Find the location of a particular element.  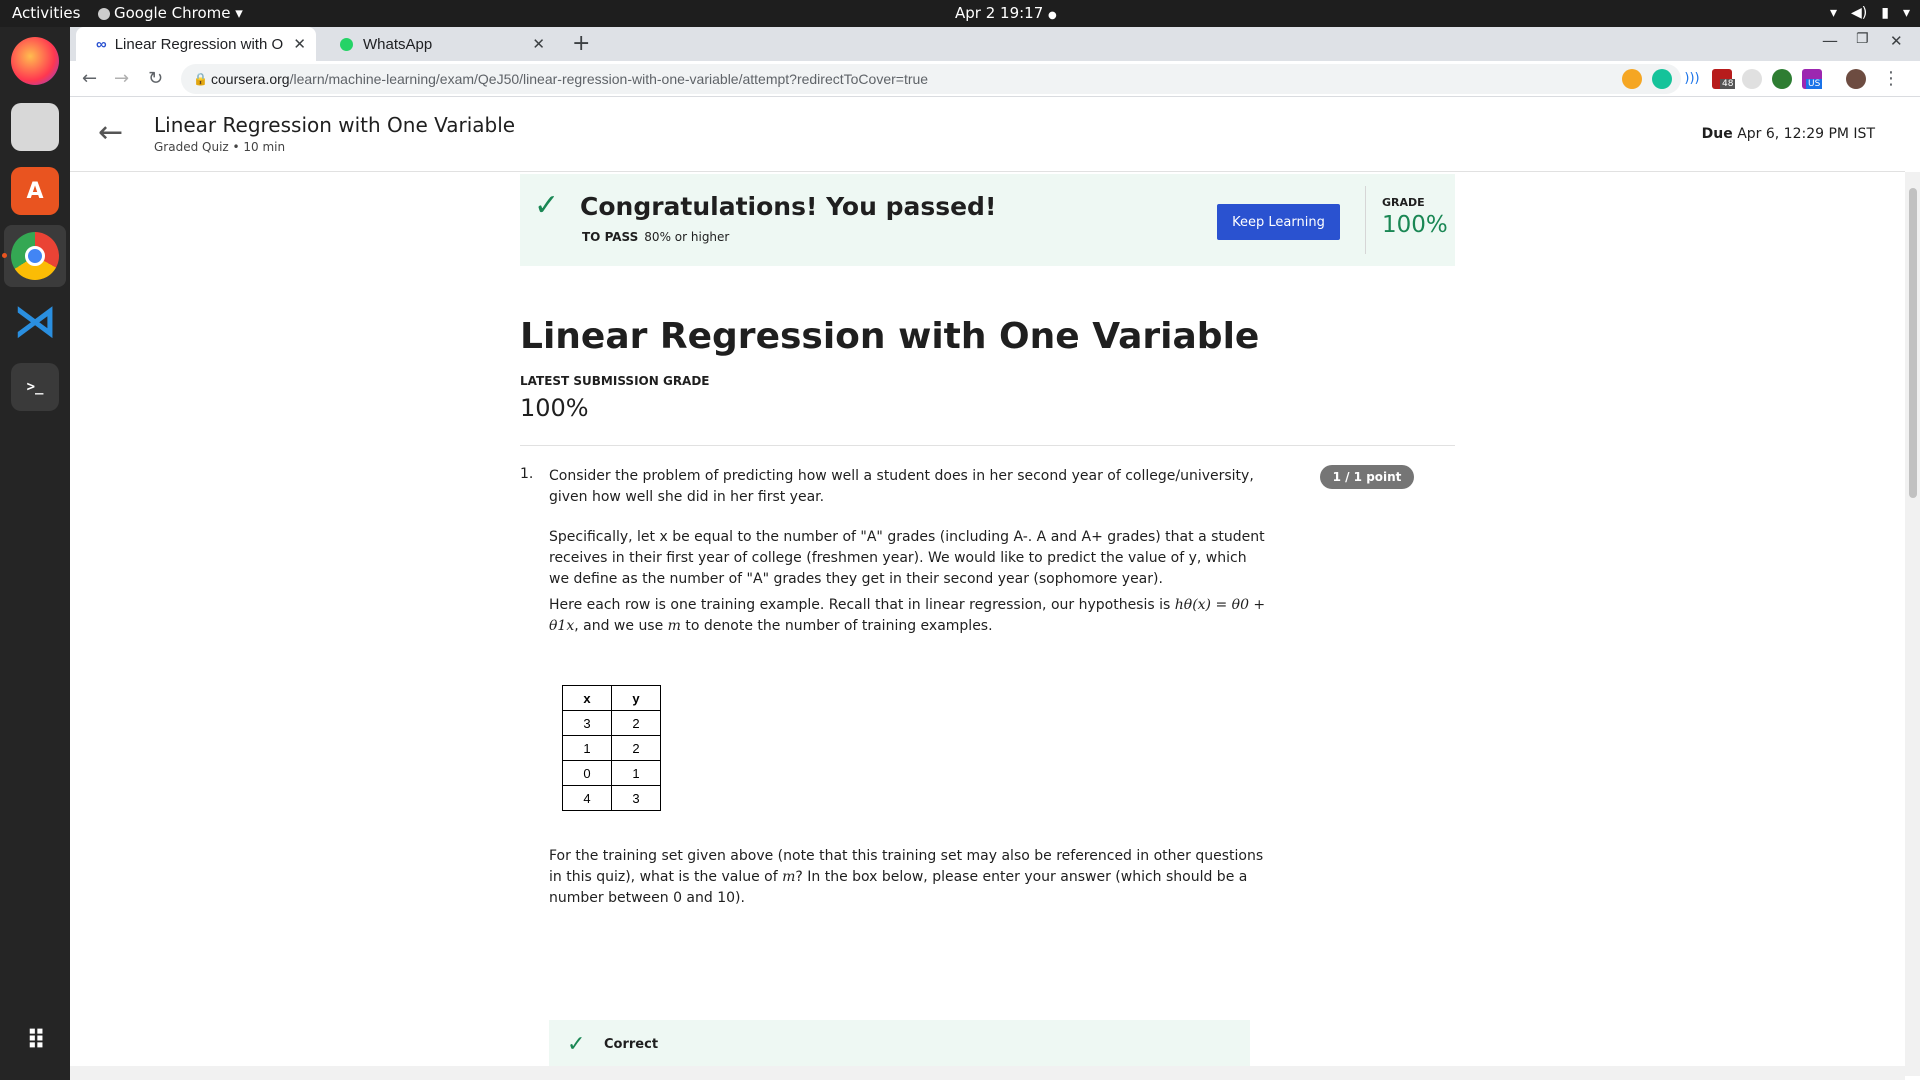

extension-audio-icon: ))) is located at coordinates (1692, 79).